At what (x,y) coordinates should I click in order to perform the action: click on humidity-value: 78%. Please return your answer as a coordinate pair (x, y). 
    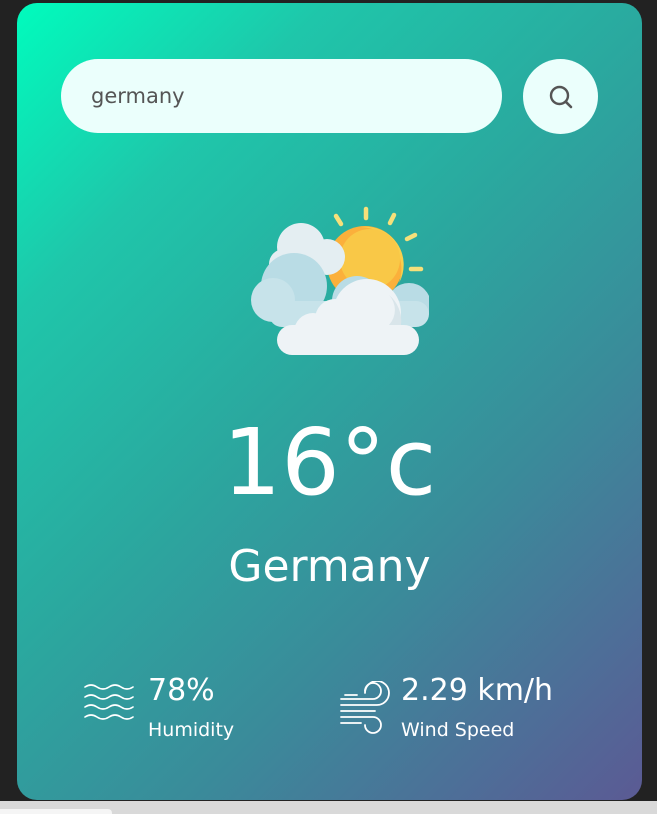
    Looking at the image, I should click on (181, 690).